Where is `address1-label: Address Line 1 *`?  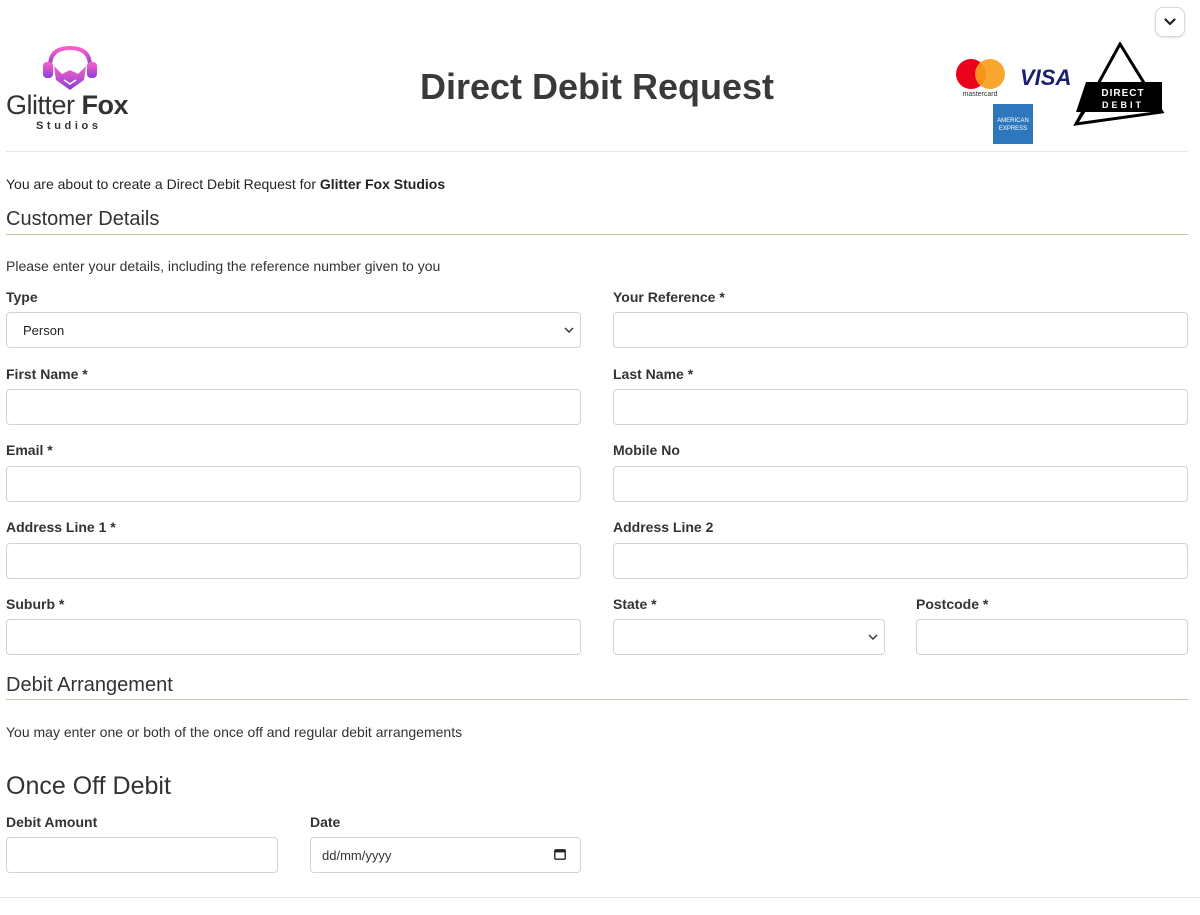 address1-label: Address Line 1 * is located at coordinates (61, 527).